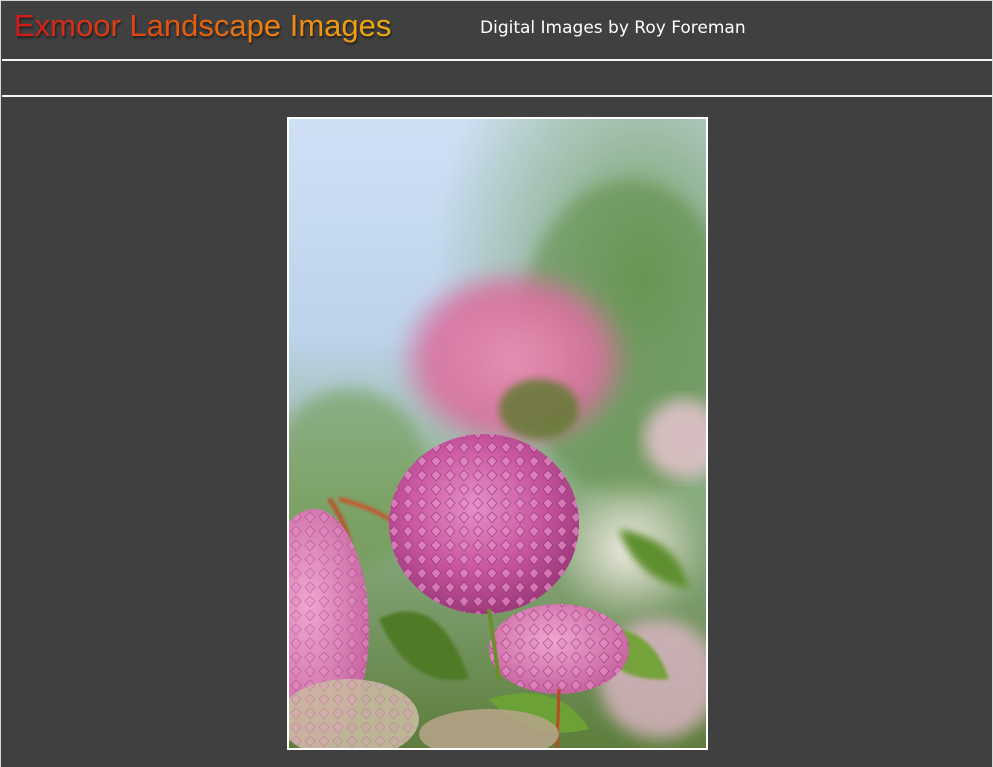  What do you see at coordinates (202, 26) in the screenshot?
I see `site-title: Exmoor Landscape Images` at bounding box center [202, 26].